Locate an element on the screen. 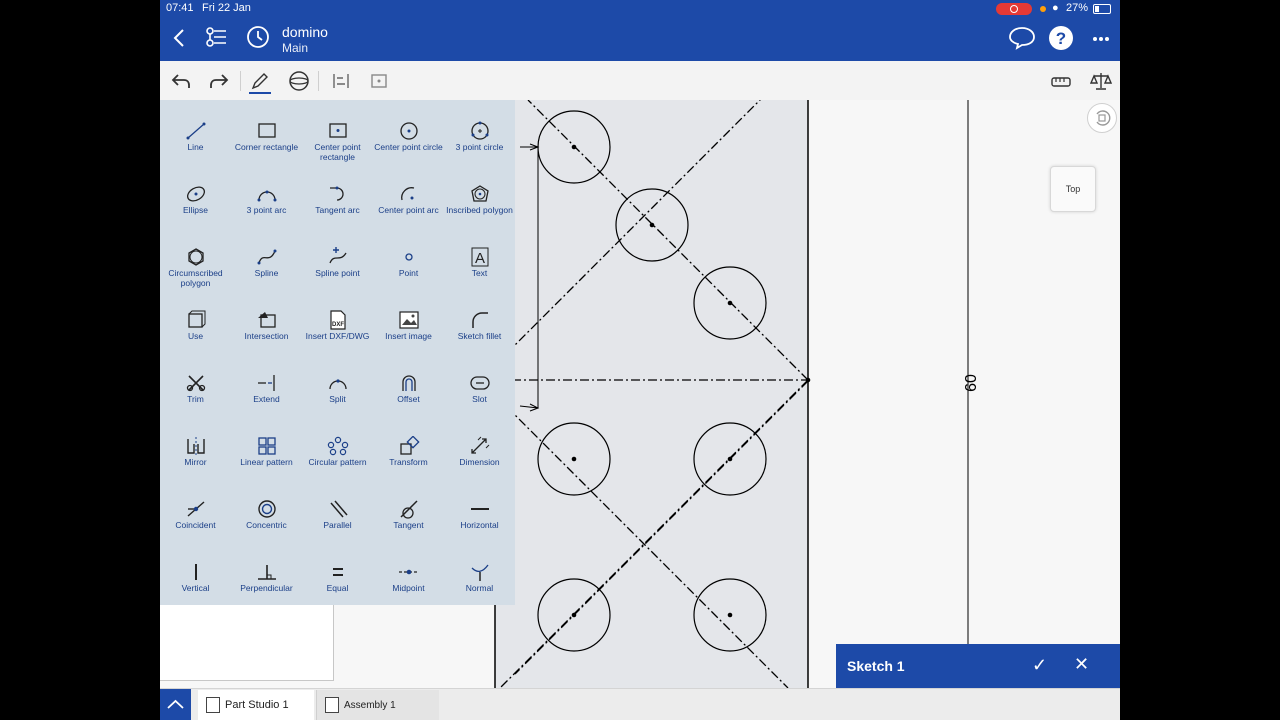 The image size is (1280, 720). measure-icon is located at coordinates (1061, 81).